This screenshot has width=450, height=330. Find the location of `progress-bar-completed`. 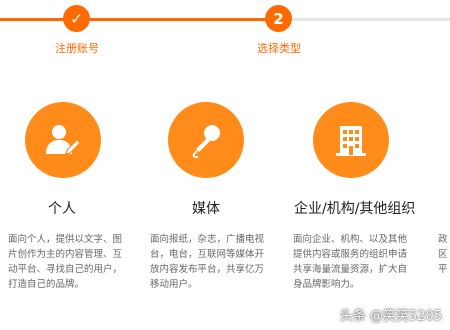

progress-bar-completed is located at coordinates (139, 19).